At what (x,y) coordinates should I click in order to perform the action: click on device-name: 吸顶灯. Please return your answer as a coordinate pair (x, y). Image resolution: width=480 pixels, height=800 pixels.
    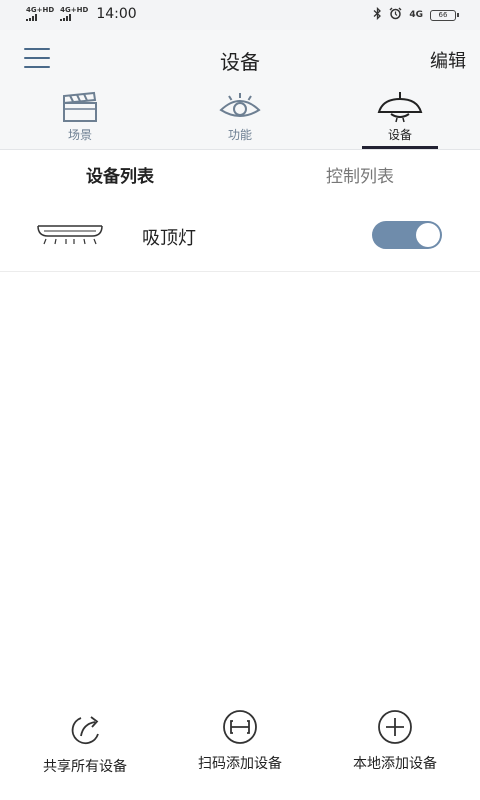
    Looking at the image, I should click on (169, 238).